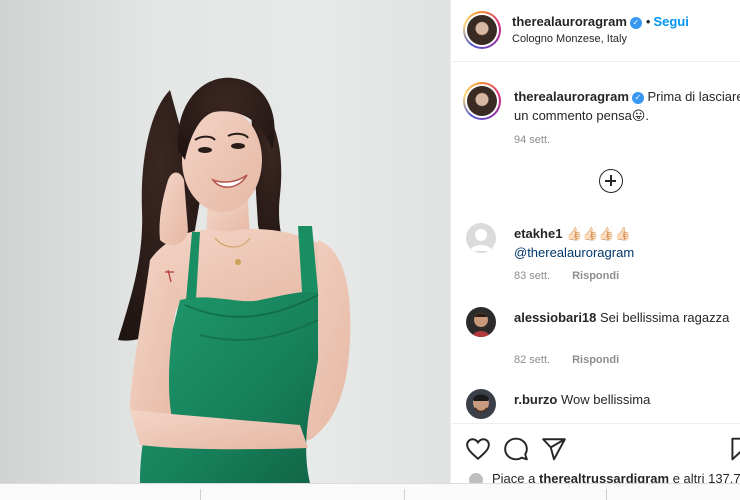 Image resolution: width=740 pixels, height=500 pixels. What do you see at coordinates (532, 360) in the screenshot?
I see `comment-time: 82 sett.` at bounding box center [532, 360].